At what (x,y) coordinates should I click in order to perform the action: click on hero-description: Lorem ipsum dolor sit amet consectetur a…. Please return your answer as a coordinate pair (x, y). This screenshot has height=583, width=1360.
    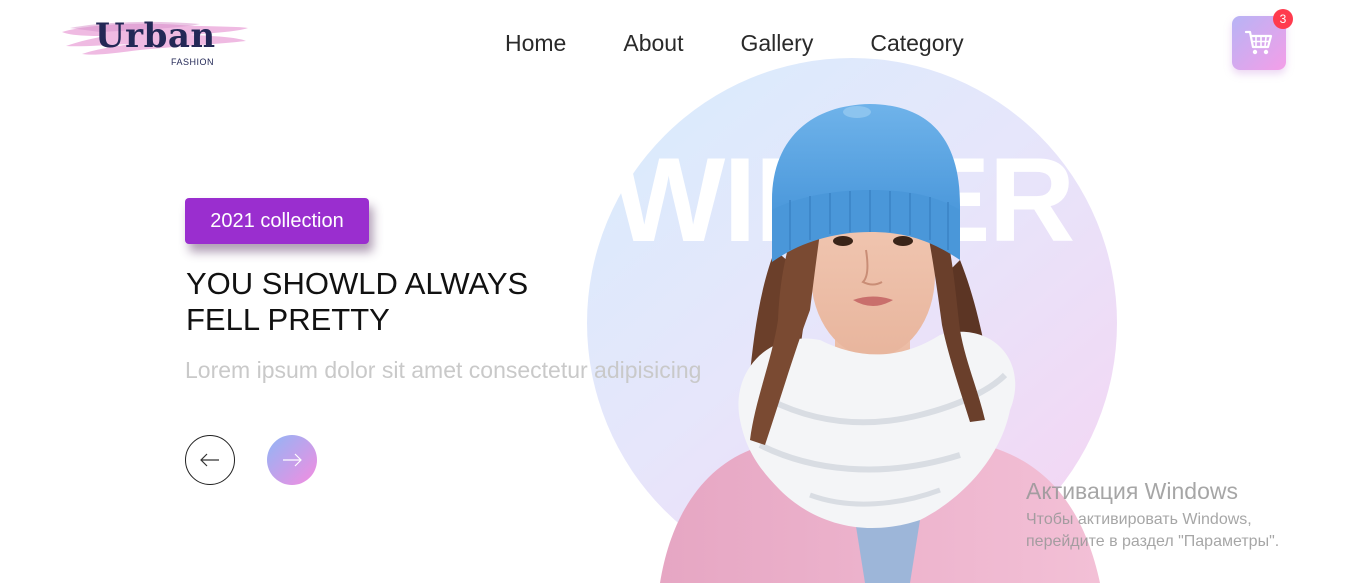
    Looking at the image, I should click on (443, 370).